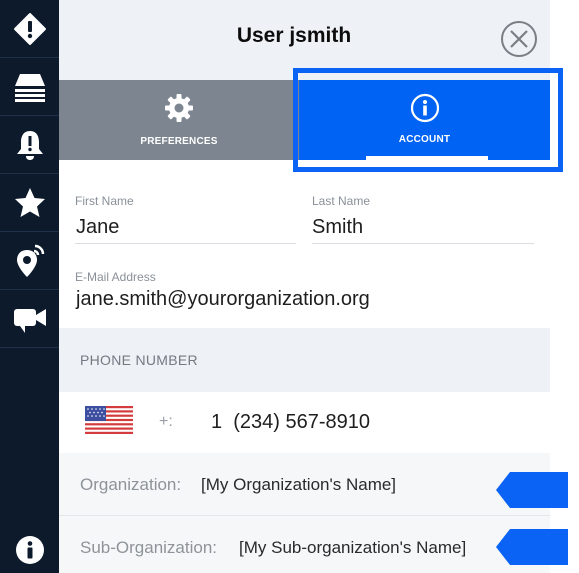 Image resolution: width=579 pixels, height=573 pixels. Describe the element at coordinates (179, 141) in the screenshot. I see `tab-preferences-label: PREFERENCES` at that location.